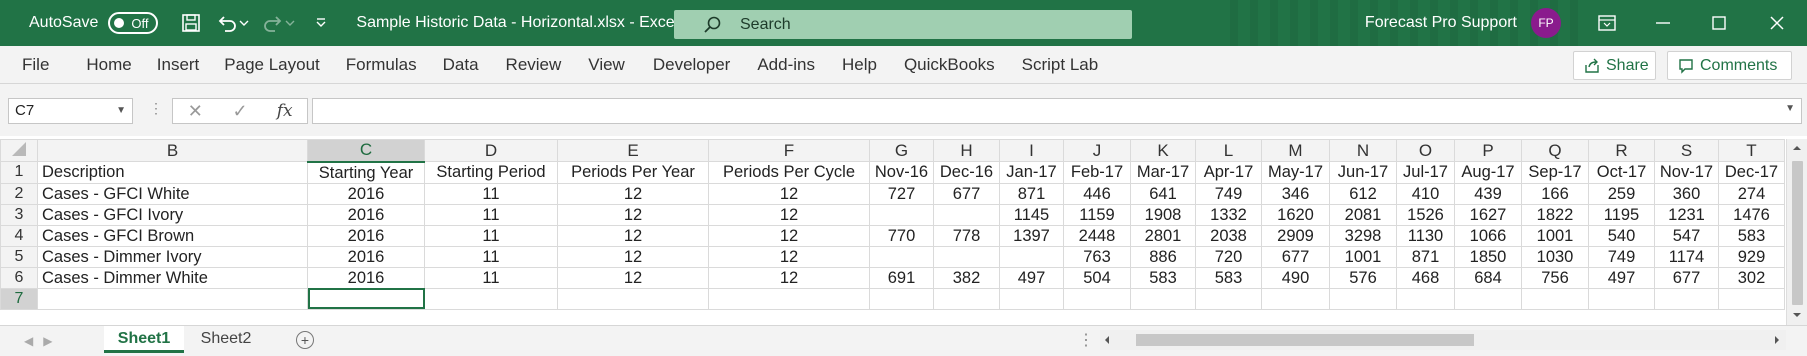  I want to click on column-header: F, so click(789, 150).